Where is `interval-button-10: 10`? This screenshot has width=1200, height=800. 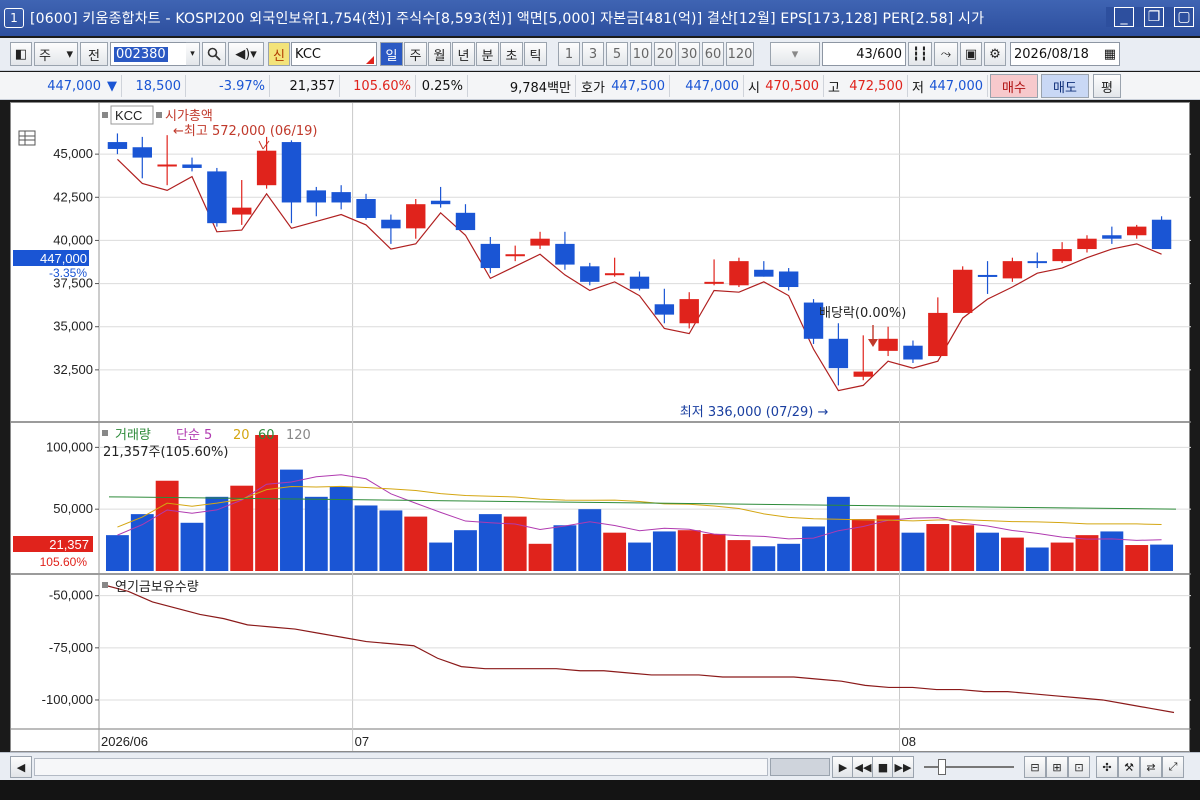
interval-button-10: 10 is located at coordinates (641, 54).